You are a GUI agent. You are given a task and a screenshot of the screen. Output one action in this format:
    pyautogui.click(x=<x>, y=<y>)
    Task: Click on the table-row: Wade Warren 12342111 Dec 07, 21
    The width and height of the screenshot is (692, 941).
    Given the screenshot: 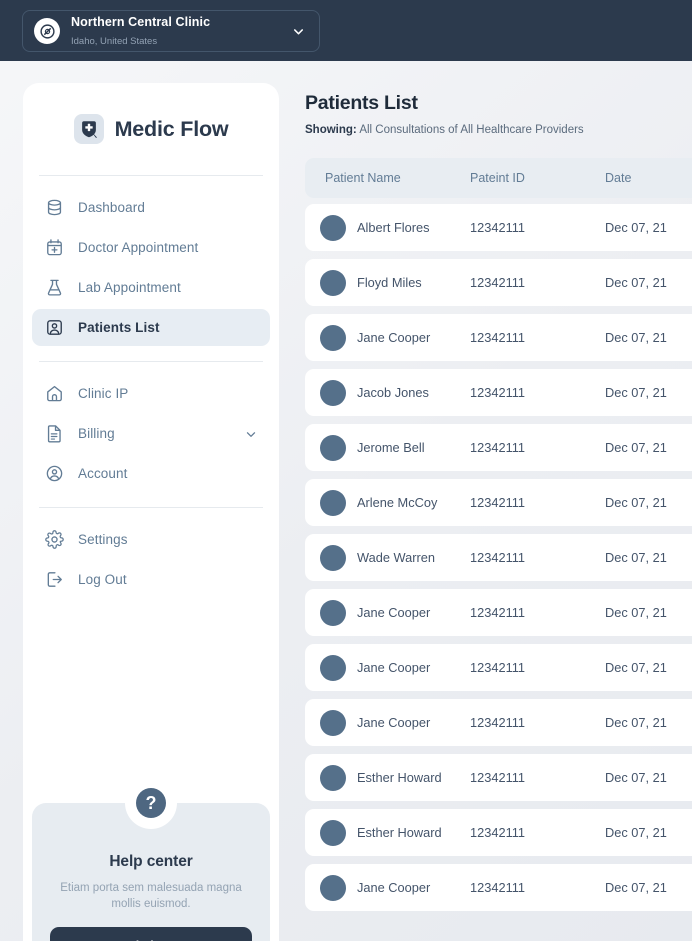 What is the action you would take?
    pyautogui.click(x=498, y=557)
    